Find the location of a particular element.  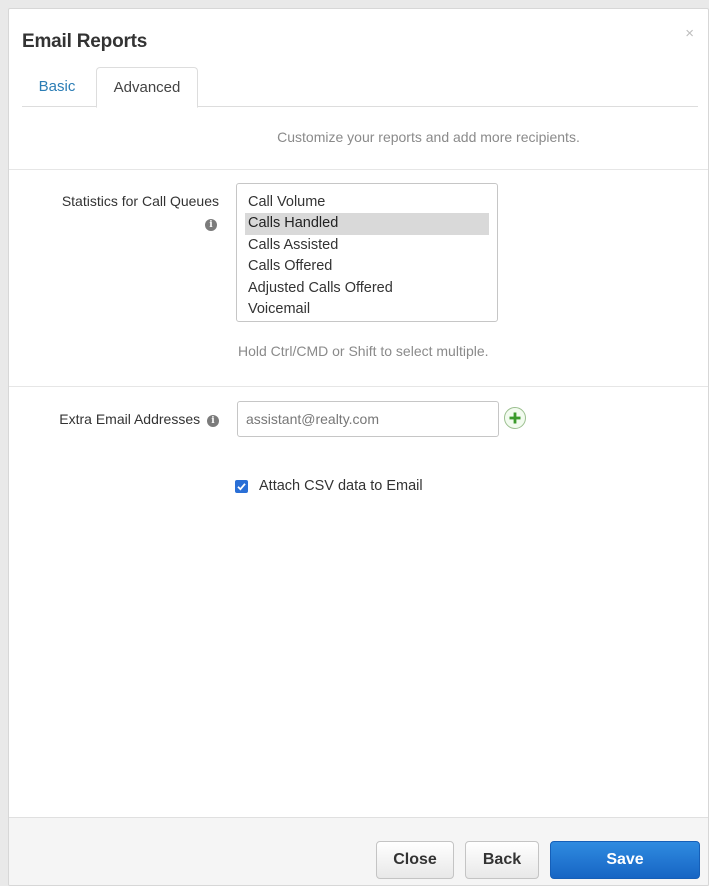

attach-csv-label: Attach CSV data to Email is located at coordinates (341, 486).